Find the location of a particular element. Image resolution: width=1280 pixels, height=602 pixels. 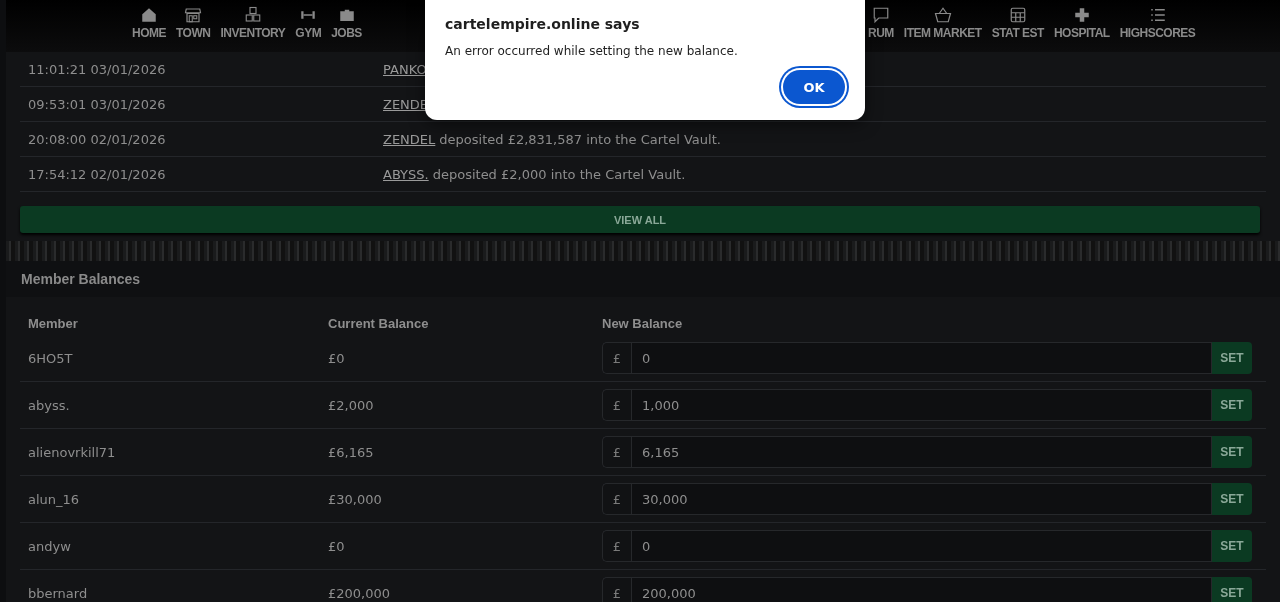

member-link: ABYSS. is located at coordinates (406, 174).